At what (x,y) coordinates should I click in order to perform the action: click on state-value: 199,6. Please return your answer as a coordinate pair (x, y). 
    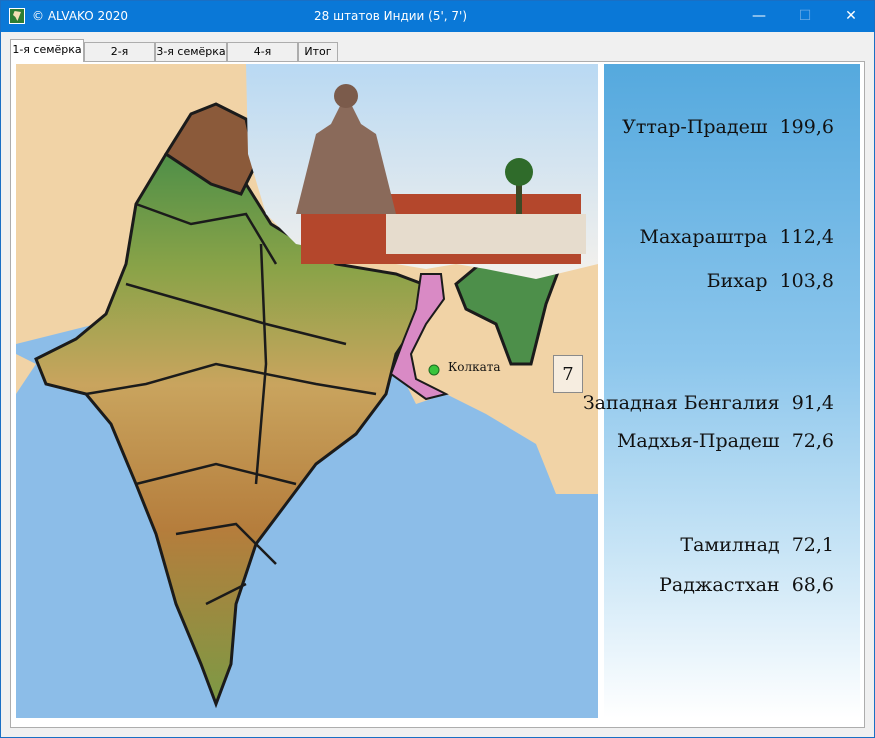
    Looking at the image, I should click on (806, 127).